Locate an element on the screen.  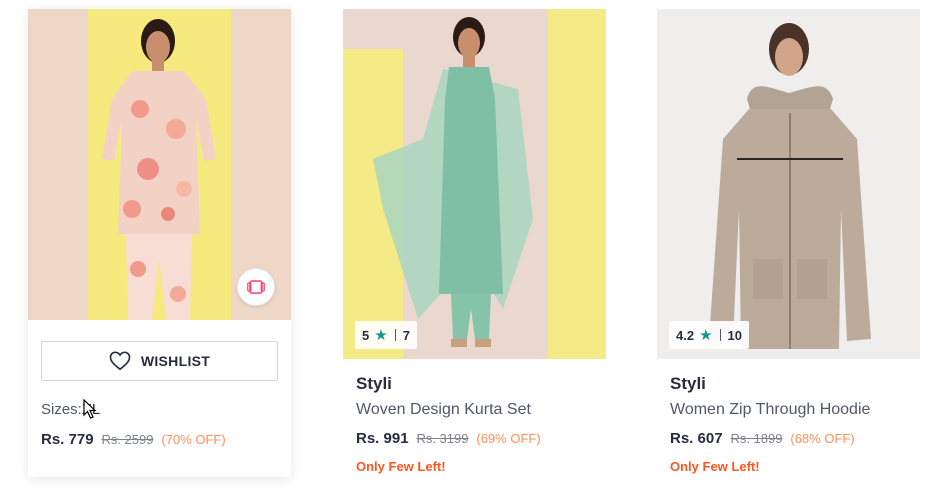
wishlist-label: WISHLIST is located at coordinates (175, 361).